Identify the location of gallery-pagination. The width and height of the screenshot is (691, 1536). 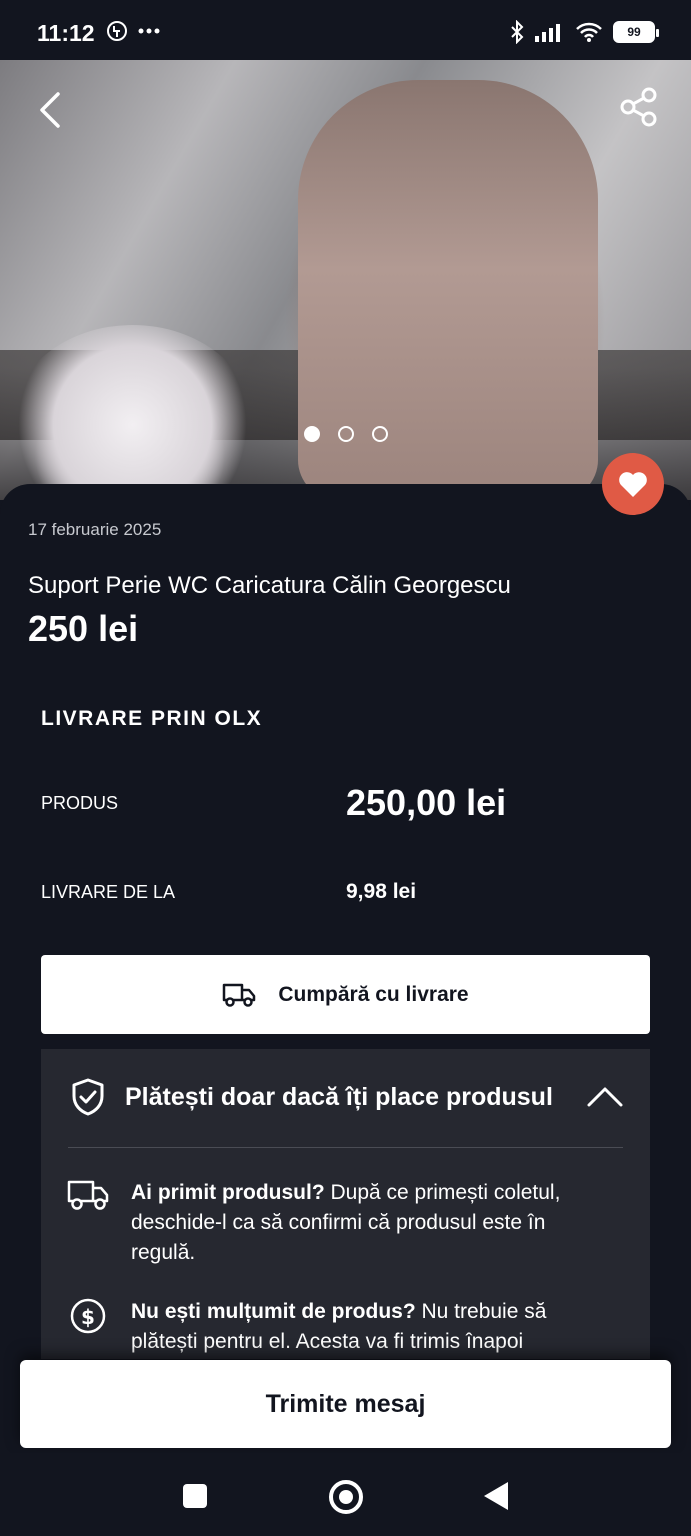
(345, 434).